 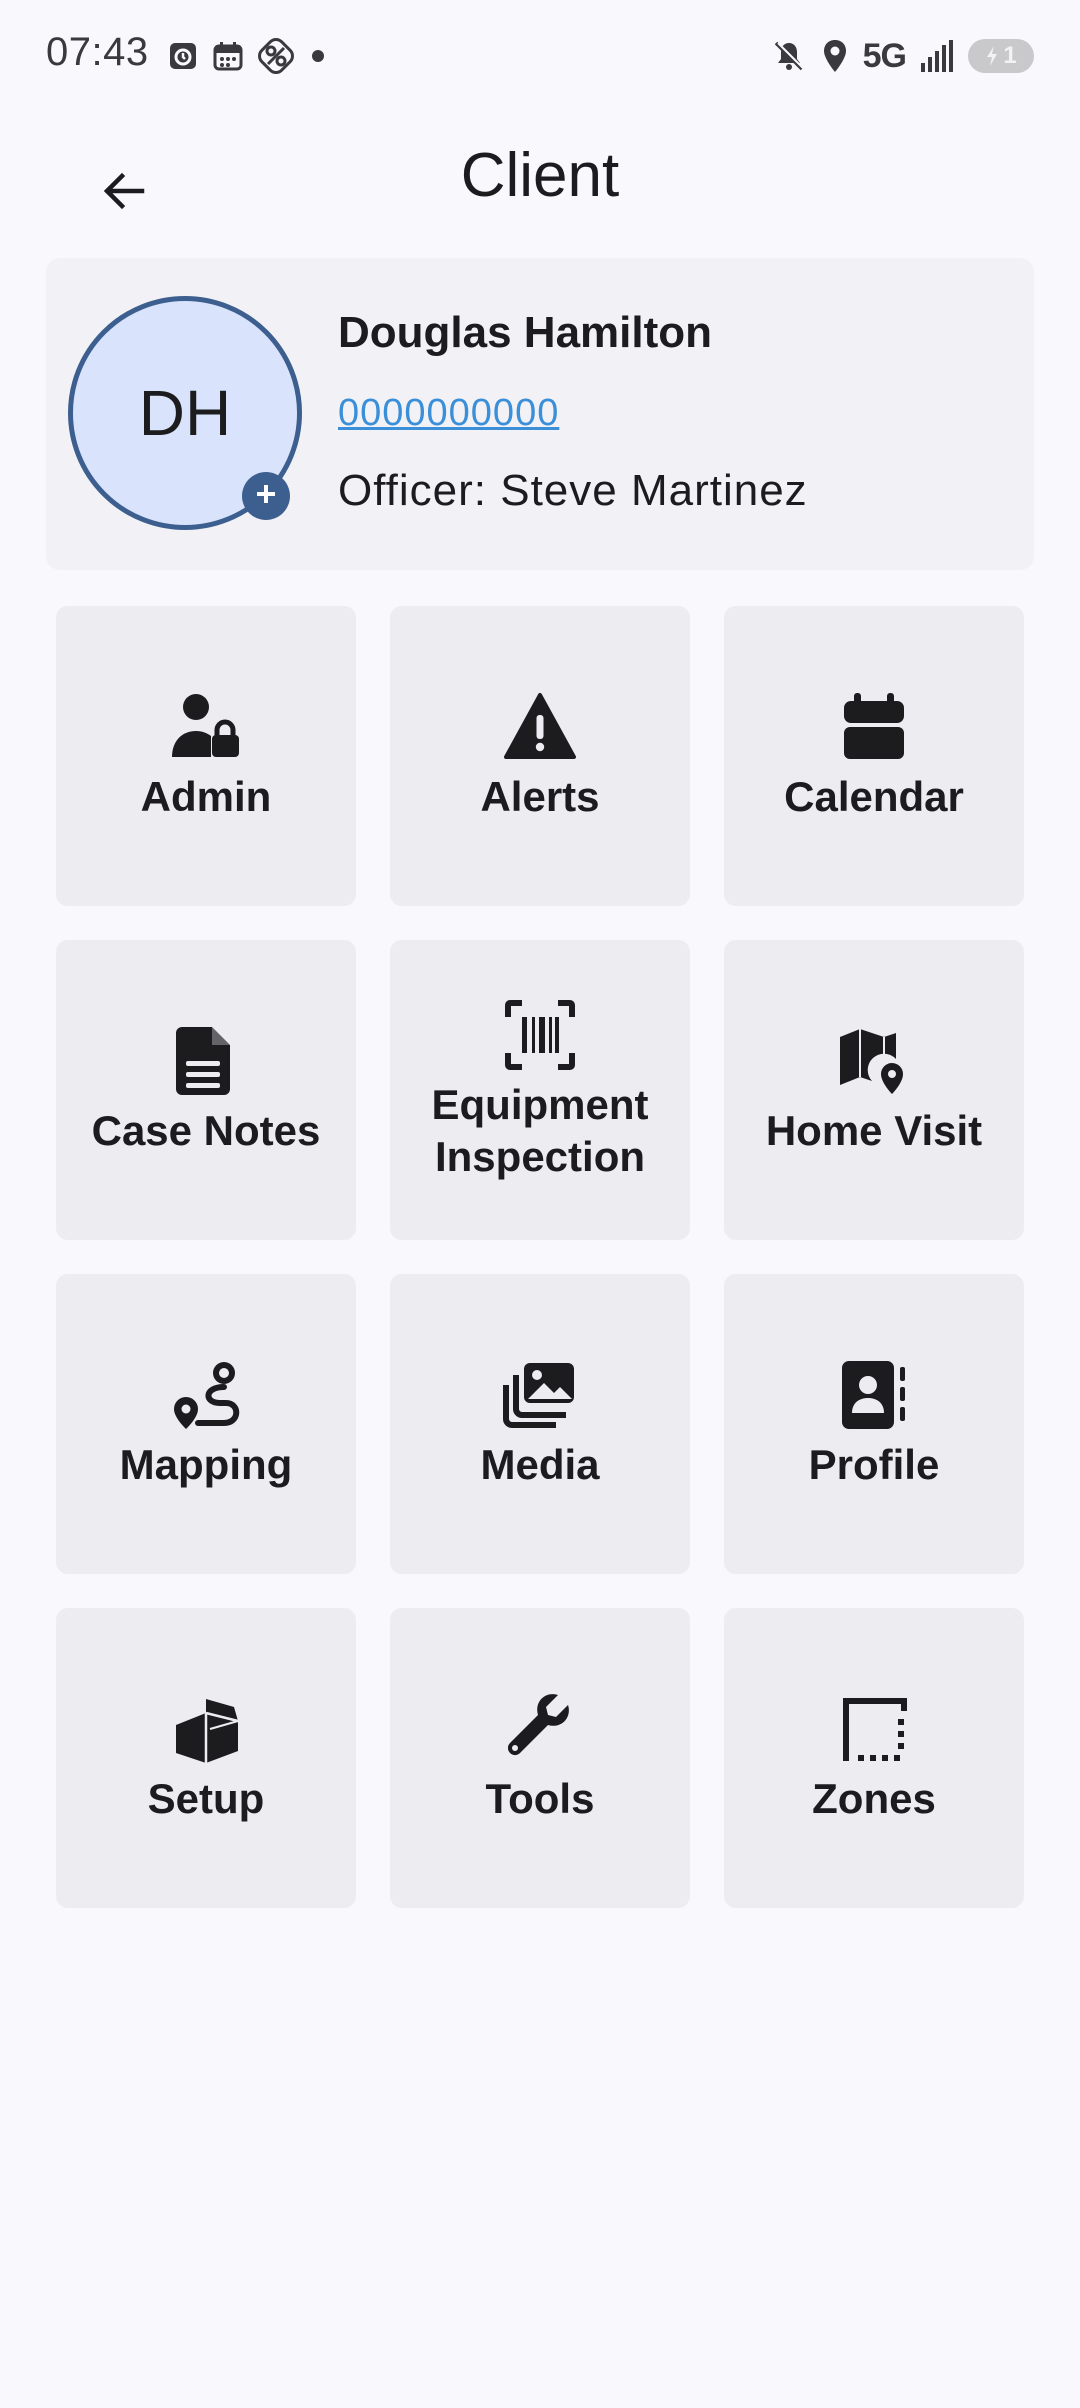 I want to click on alarm-icon, so click(x=183, y=56).